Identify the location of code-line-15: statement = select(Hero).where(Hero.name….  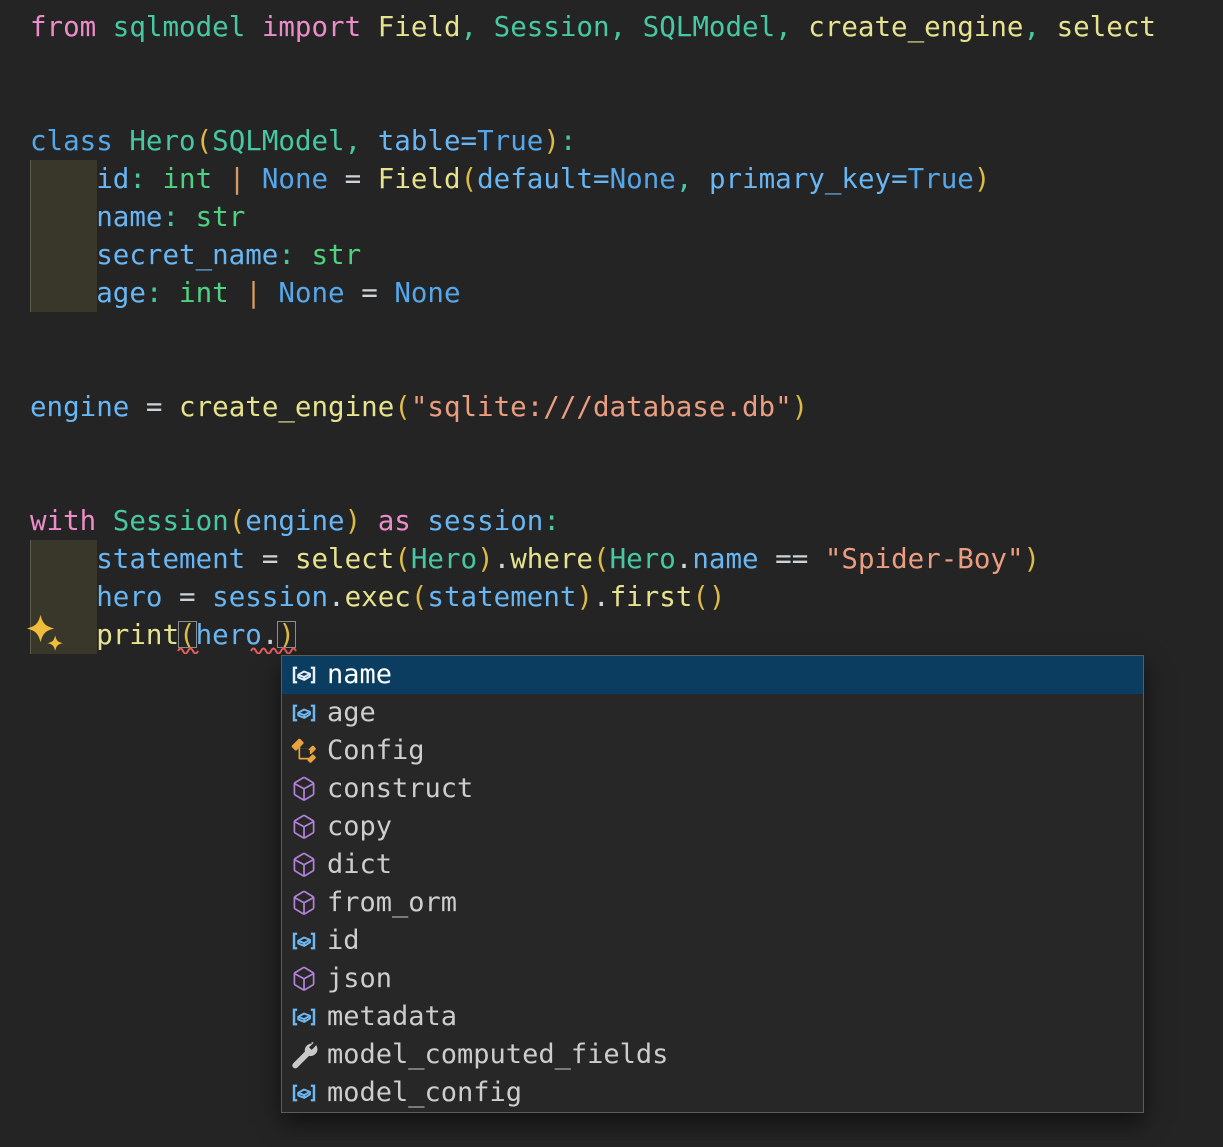
(568, 559).